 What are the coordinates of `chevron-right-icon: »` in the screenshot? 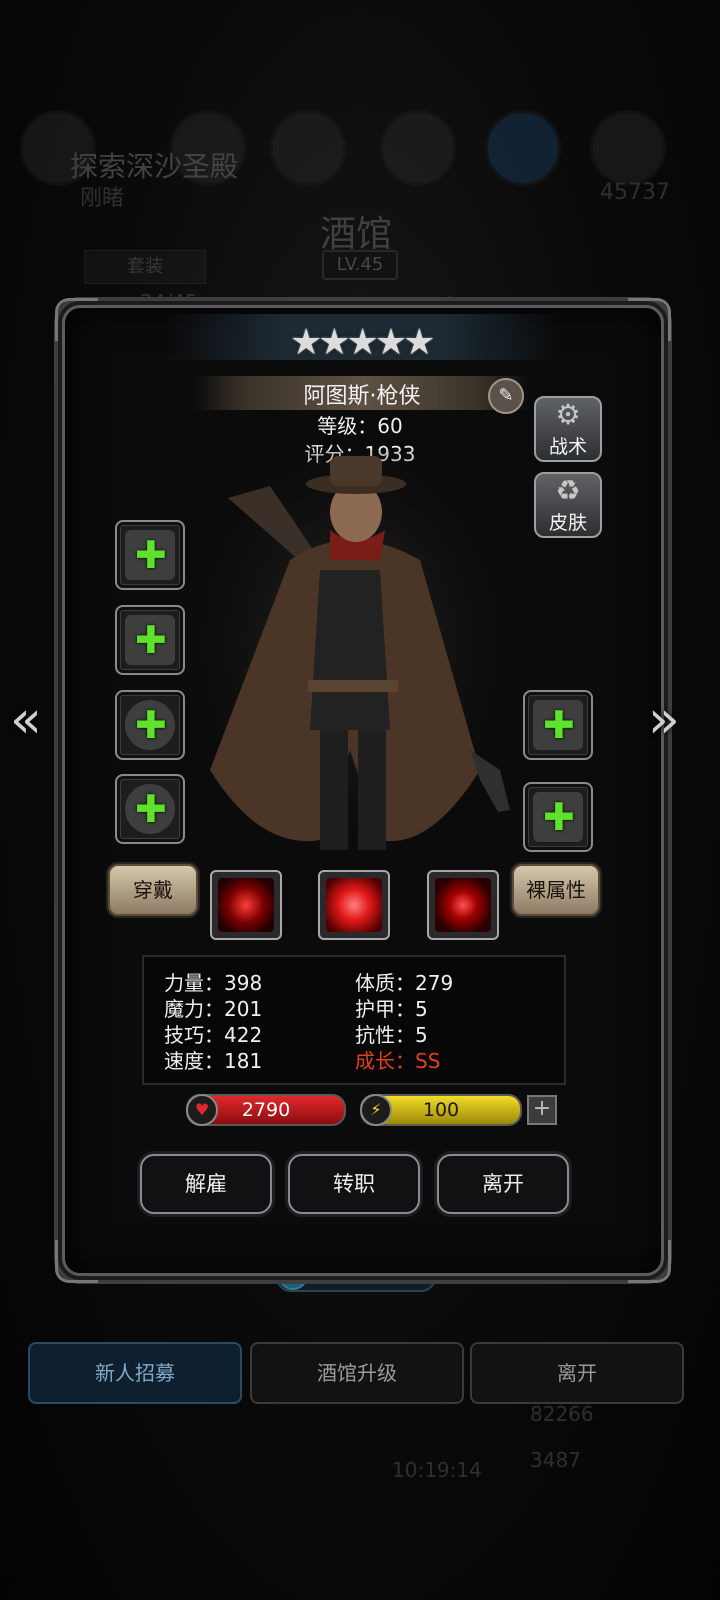 It's located at (664, 720).